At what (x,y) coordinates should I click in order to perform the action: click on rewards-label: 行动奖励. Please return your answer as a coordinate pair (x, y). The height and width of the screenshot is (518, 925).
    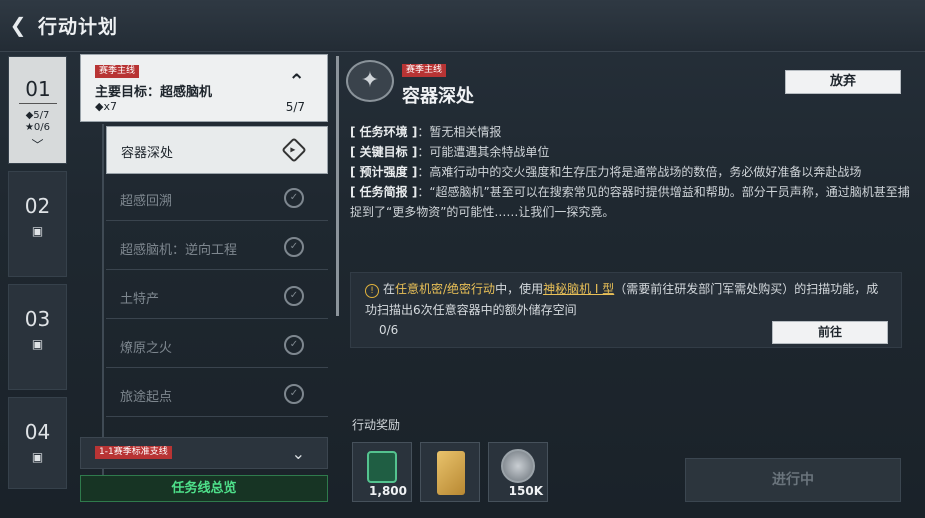
    Looking at the image, I should click on (376, 425).